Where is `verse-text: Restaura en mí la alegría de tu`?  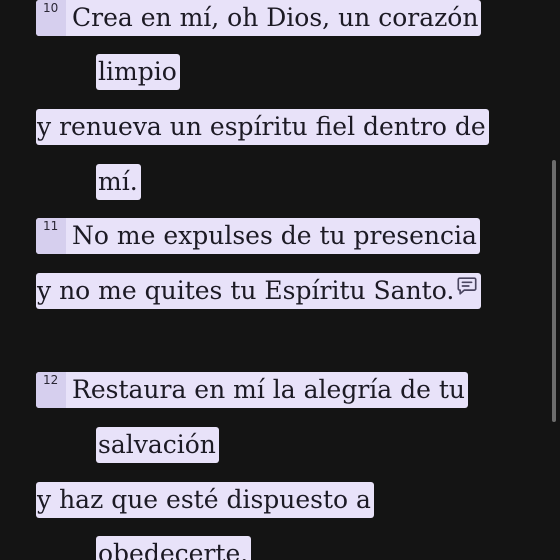
verse-text: Restaura en mí la alegría de tu is located at coordinates (269, 389).